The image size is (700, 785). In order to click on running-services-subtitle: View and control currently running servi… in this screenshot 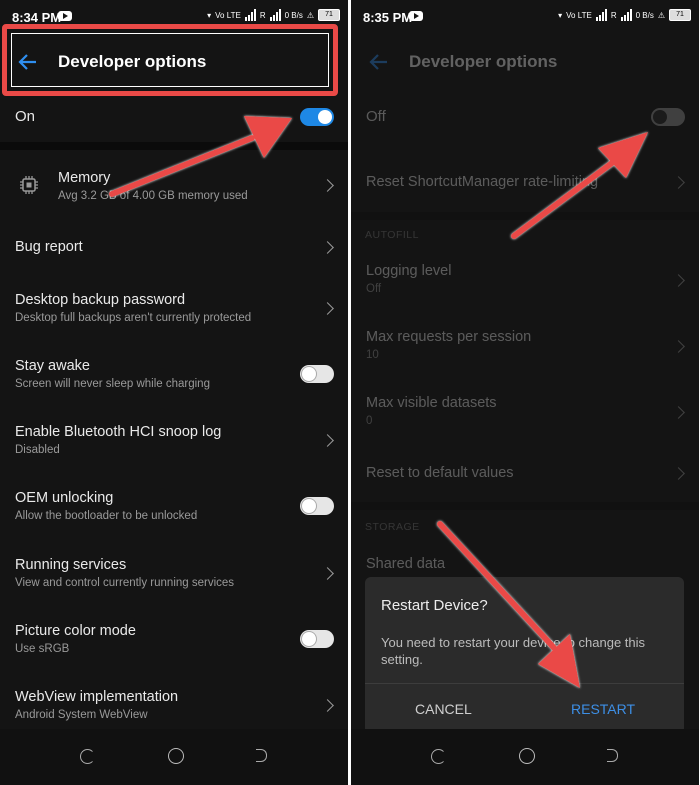, I will do `click(125, 583)`.